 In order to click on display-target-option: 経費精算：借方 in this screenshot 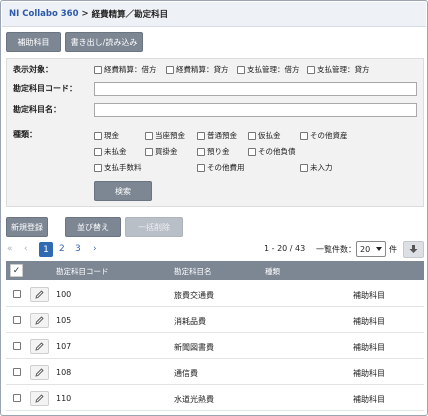, I will do `click(125, 69)`.